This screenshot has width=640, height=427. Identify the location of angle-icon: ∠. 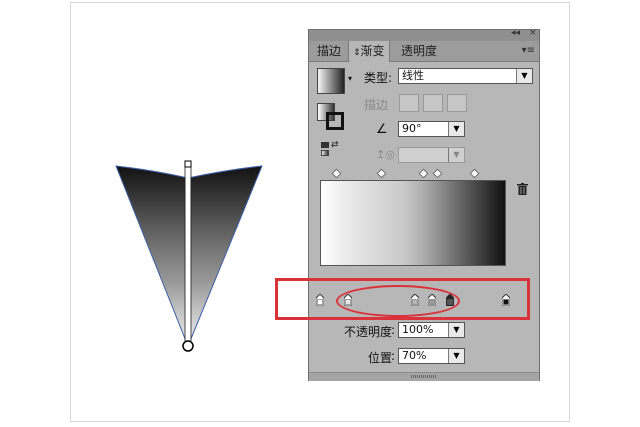
(382, 129).